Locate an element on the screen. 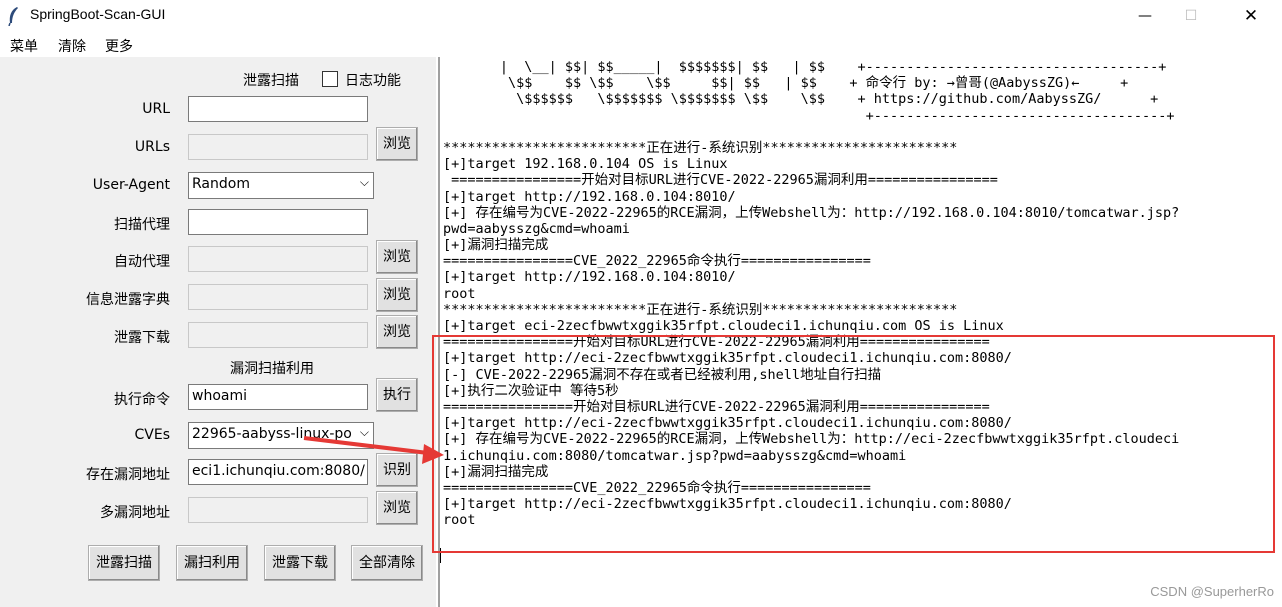 The image size is (1282, 607). title-bar: SpringBoot-Scan-GUI — ☐ ✕ is located at coordinates (641, 16).